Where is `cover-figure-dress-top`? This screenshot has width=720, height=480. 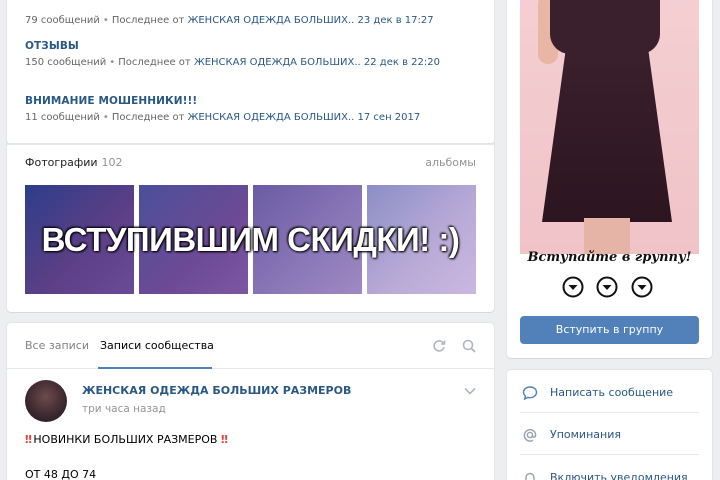 cover-figure-dress-top is located at coordinates (605, 27).